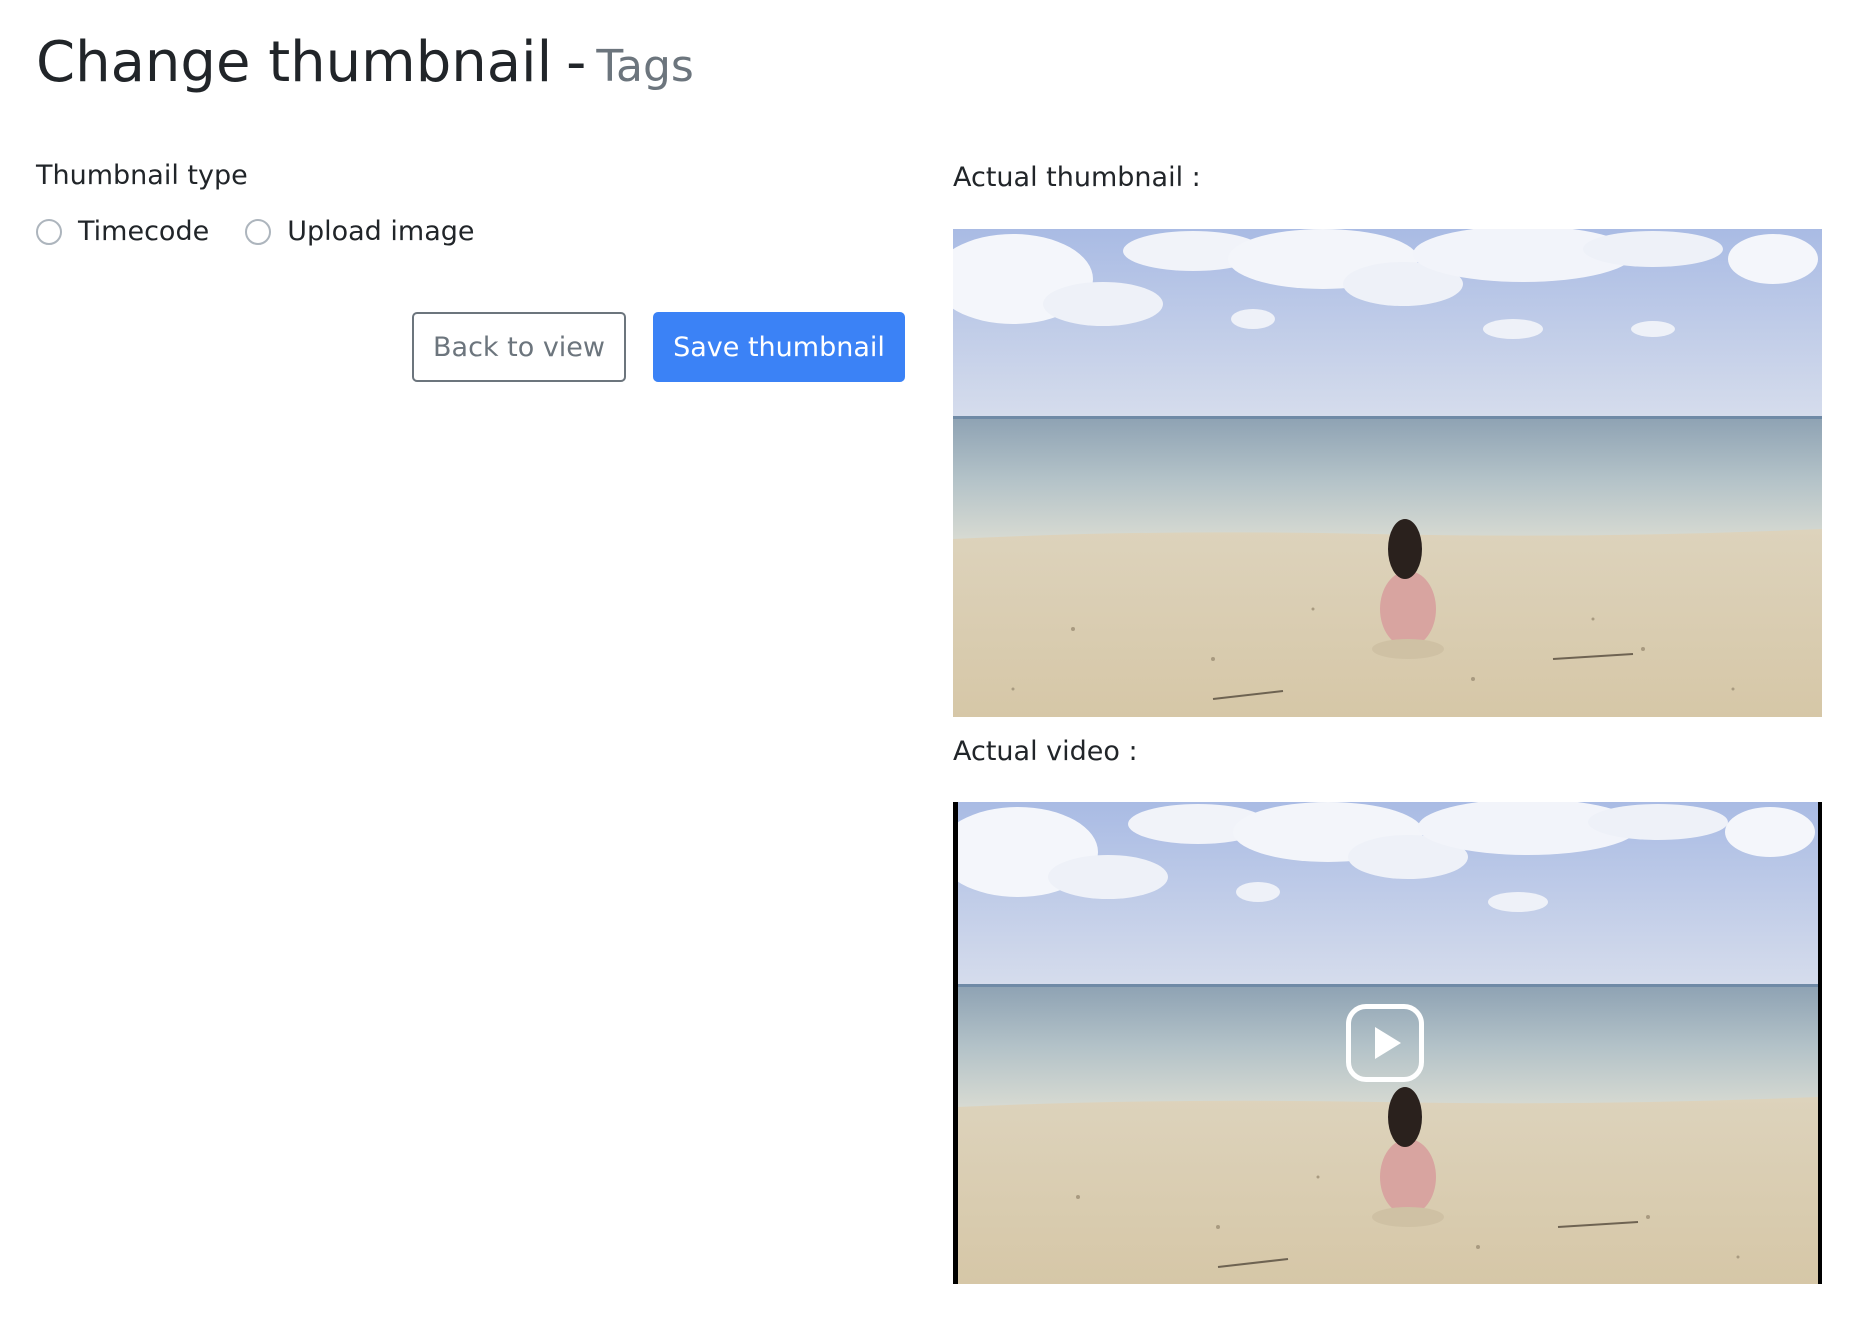 The height and width of the screenshot is (1320, 1856). I want to click on timecode-radio, so click(49, 232).